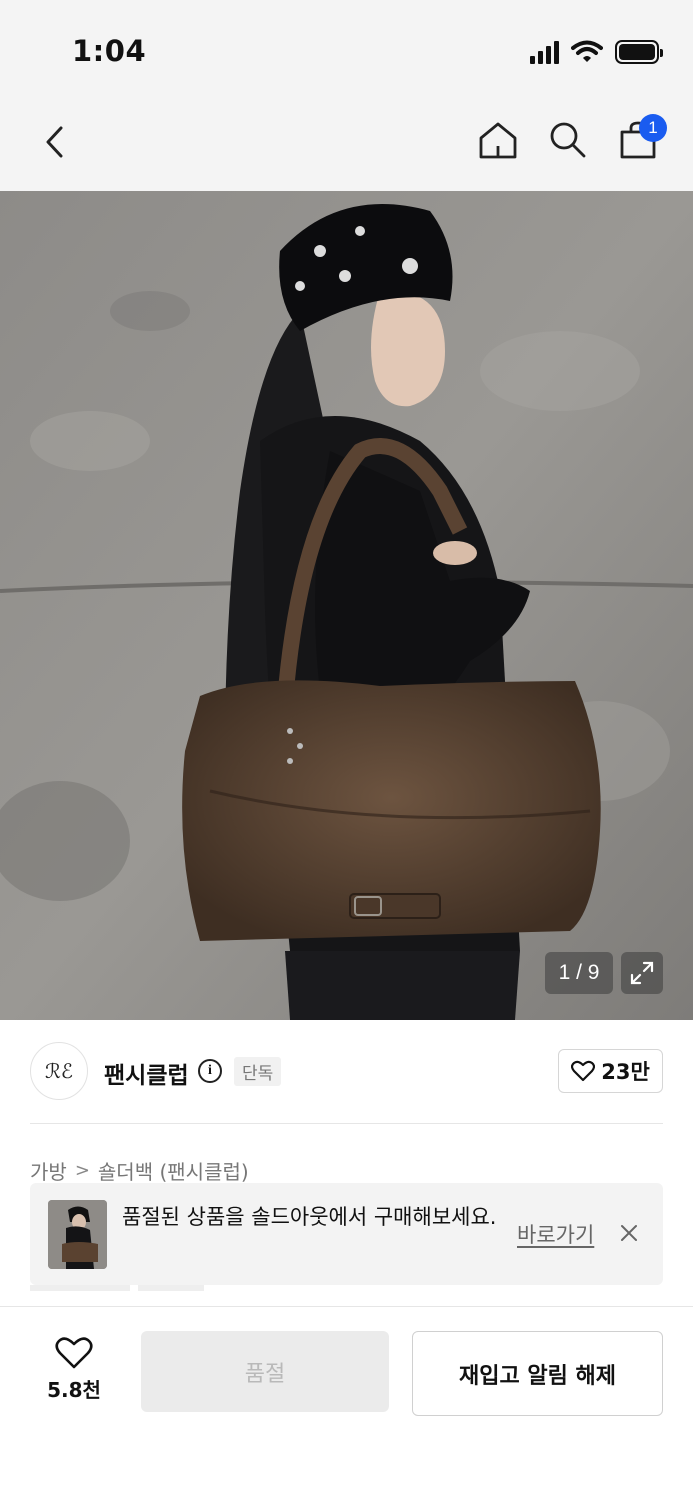  I want to click on toast-go-link: 바로가기, so click(555, 1234).